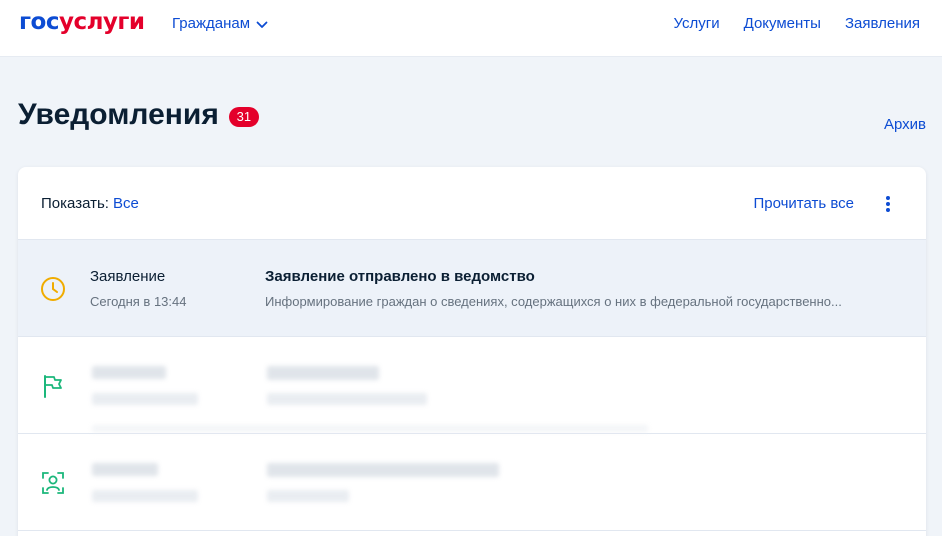 This screenshot has height=536, width=942. What do you see at coordinates (126, 203) in the screenshot?
I see `filter-dropdown: Все` at bounding box center [126, 203].